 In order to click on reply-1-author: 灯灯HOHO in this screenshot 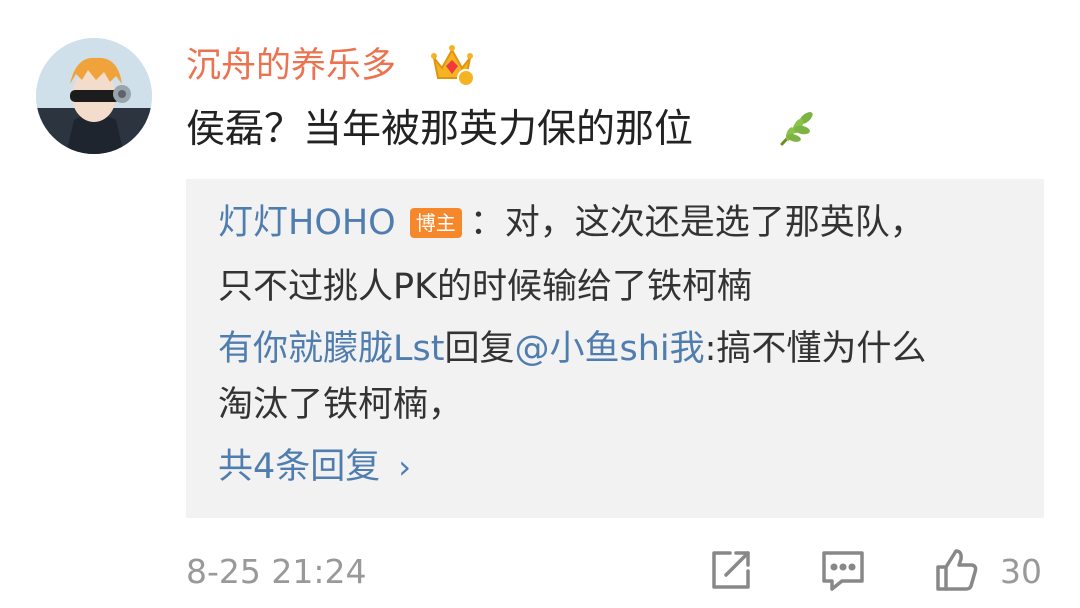, I will do `click(307, 223)`.